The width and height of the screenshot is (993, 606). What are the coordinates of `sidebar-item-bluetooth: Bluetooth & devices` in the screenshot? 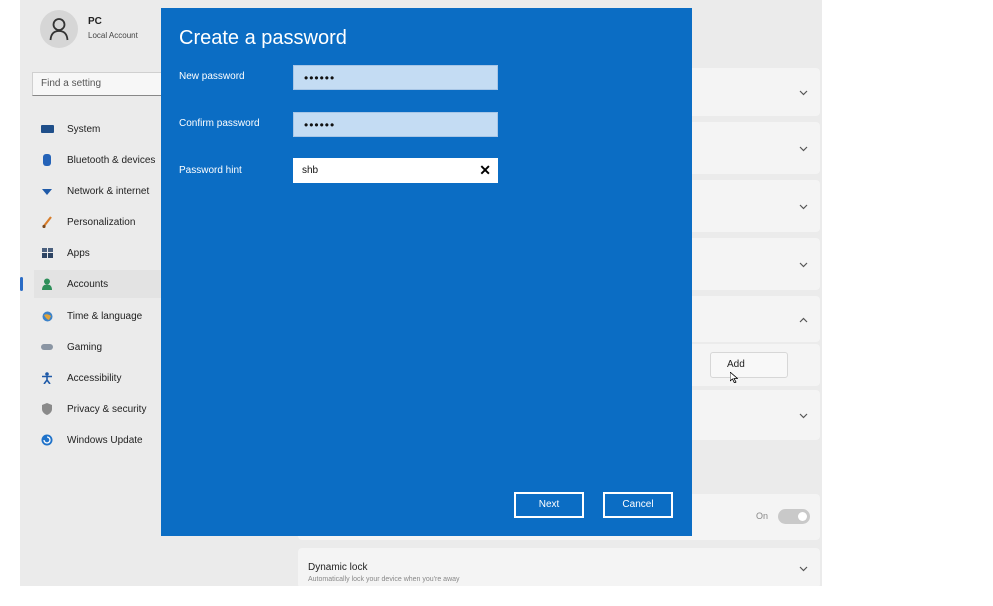 It's located at (104, 160).